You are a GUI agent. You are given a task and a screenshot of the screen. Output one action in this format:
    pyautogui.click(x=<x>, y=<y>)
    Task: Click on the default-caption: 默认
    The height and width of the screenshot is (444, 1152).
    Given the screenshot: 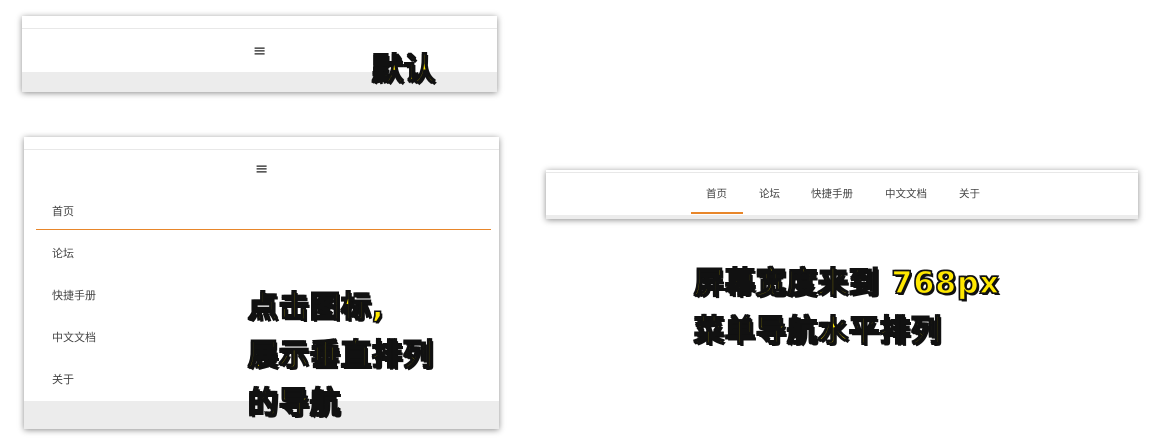 What is the action you would take?
    pyautogui.click(x=403, y=69)
    